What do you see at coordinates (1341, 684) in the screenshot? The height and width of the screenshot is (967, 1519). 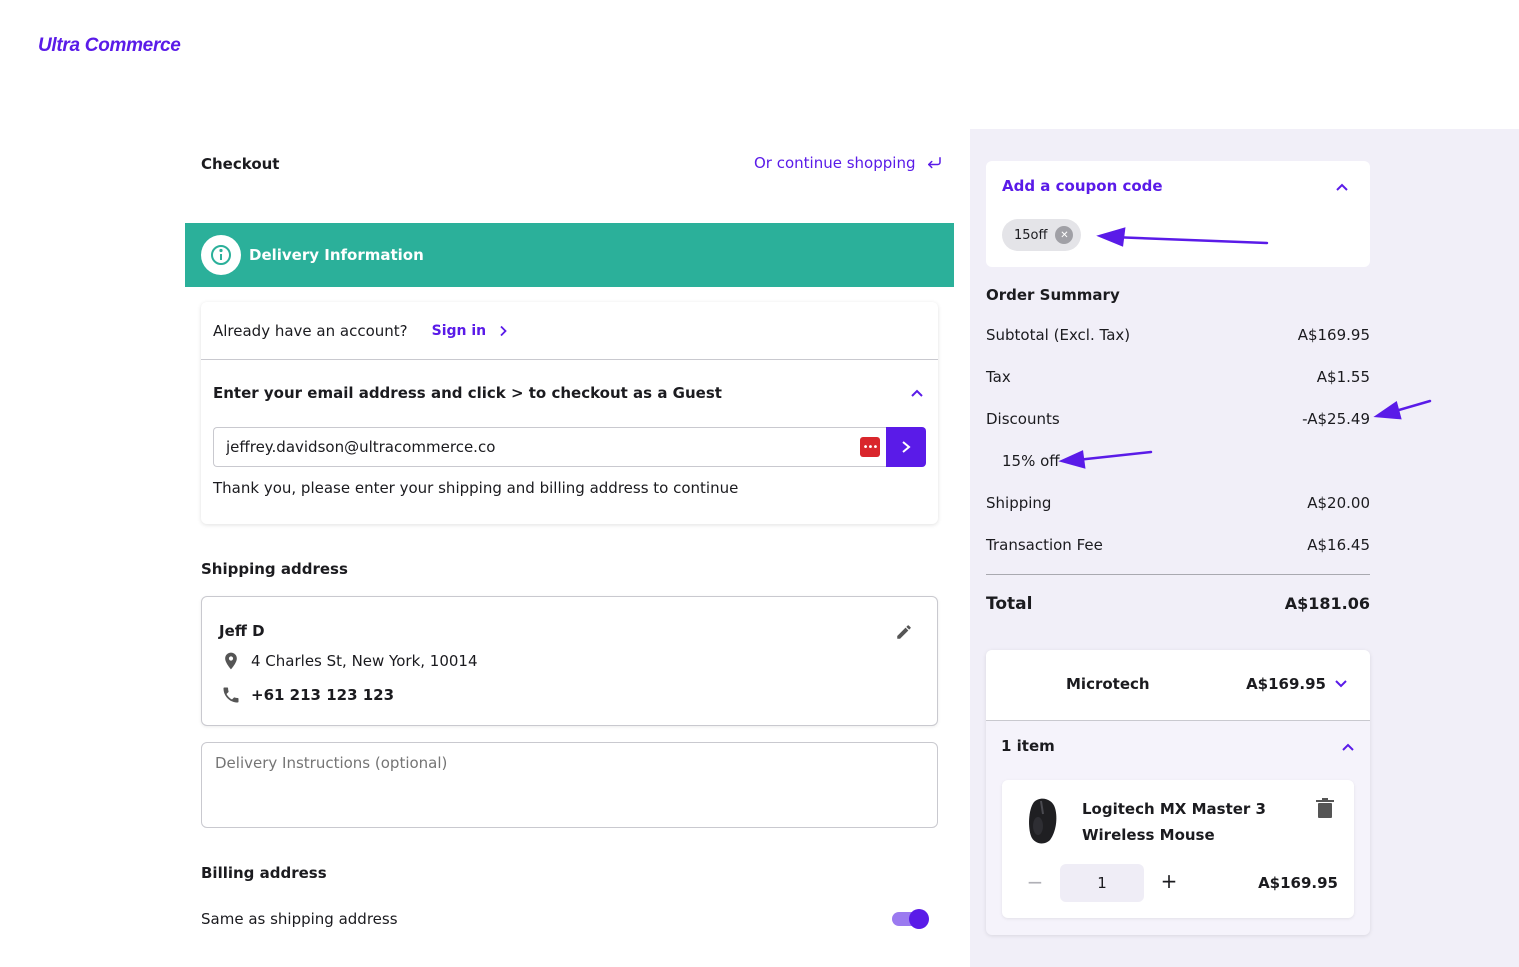 I see `chevron-down-icon` at bounding box center [1341, 684].